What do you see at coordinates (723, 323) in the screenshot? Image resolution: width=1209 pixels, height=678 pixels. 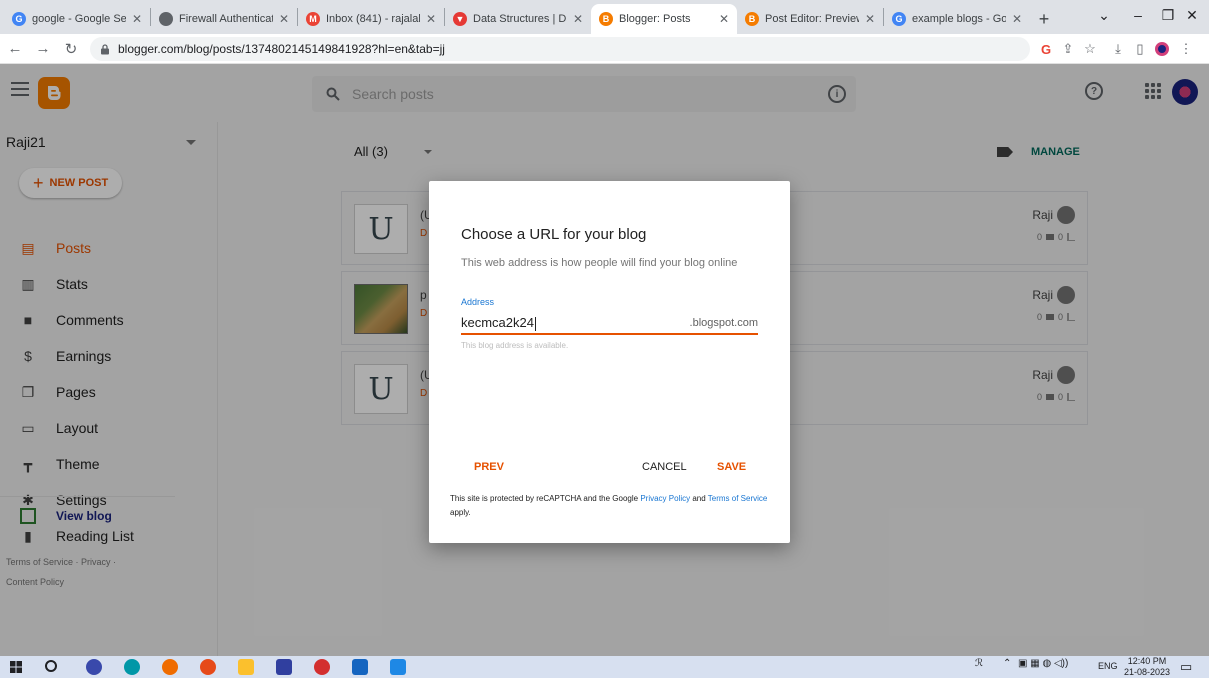 I see `address-suffix: .blogspot.com` at bounding box center [723, 323].